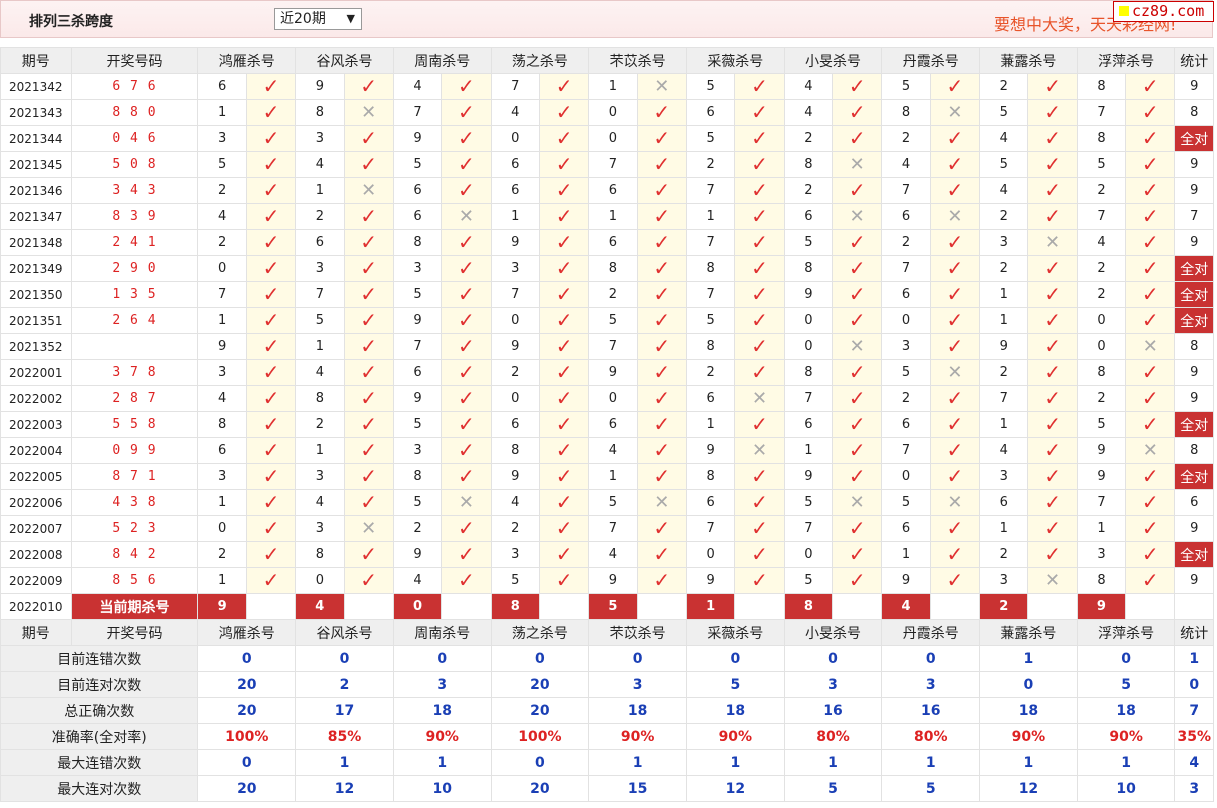 Image resolution: width=1217 pixels, height=808 pixels. I want to click on stat-cell: 9, so click(1194, 242).